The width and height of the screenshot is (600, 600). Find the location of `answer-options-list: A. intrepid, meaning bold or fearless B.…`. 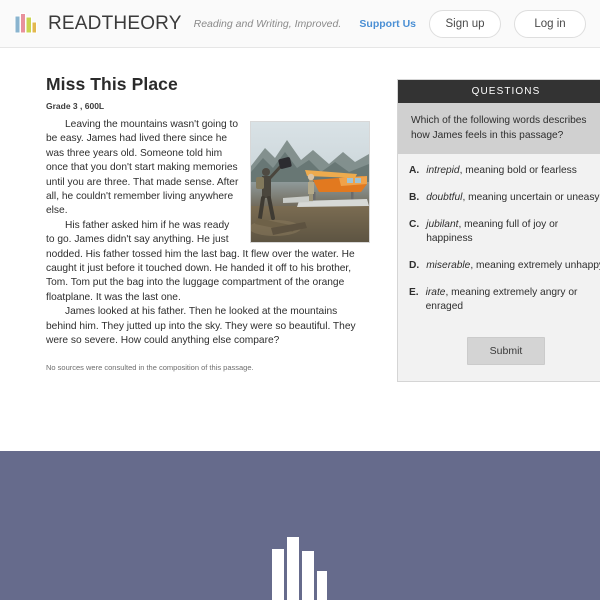

answer-options-list: A. intrepid, meaning bold or fearless B.… is located at coordinates (499, 243).